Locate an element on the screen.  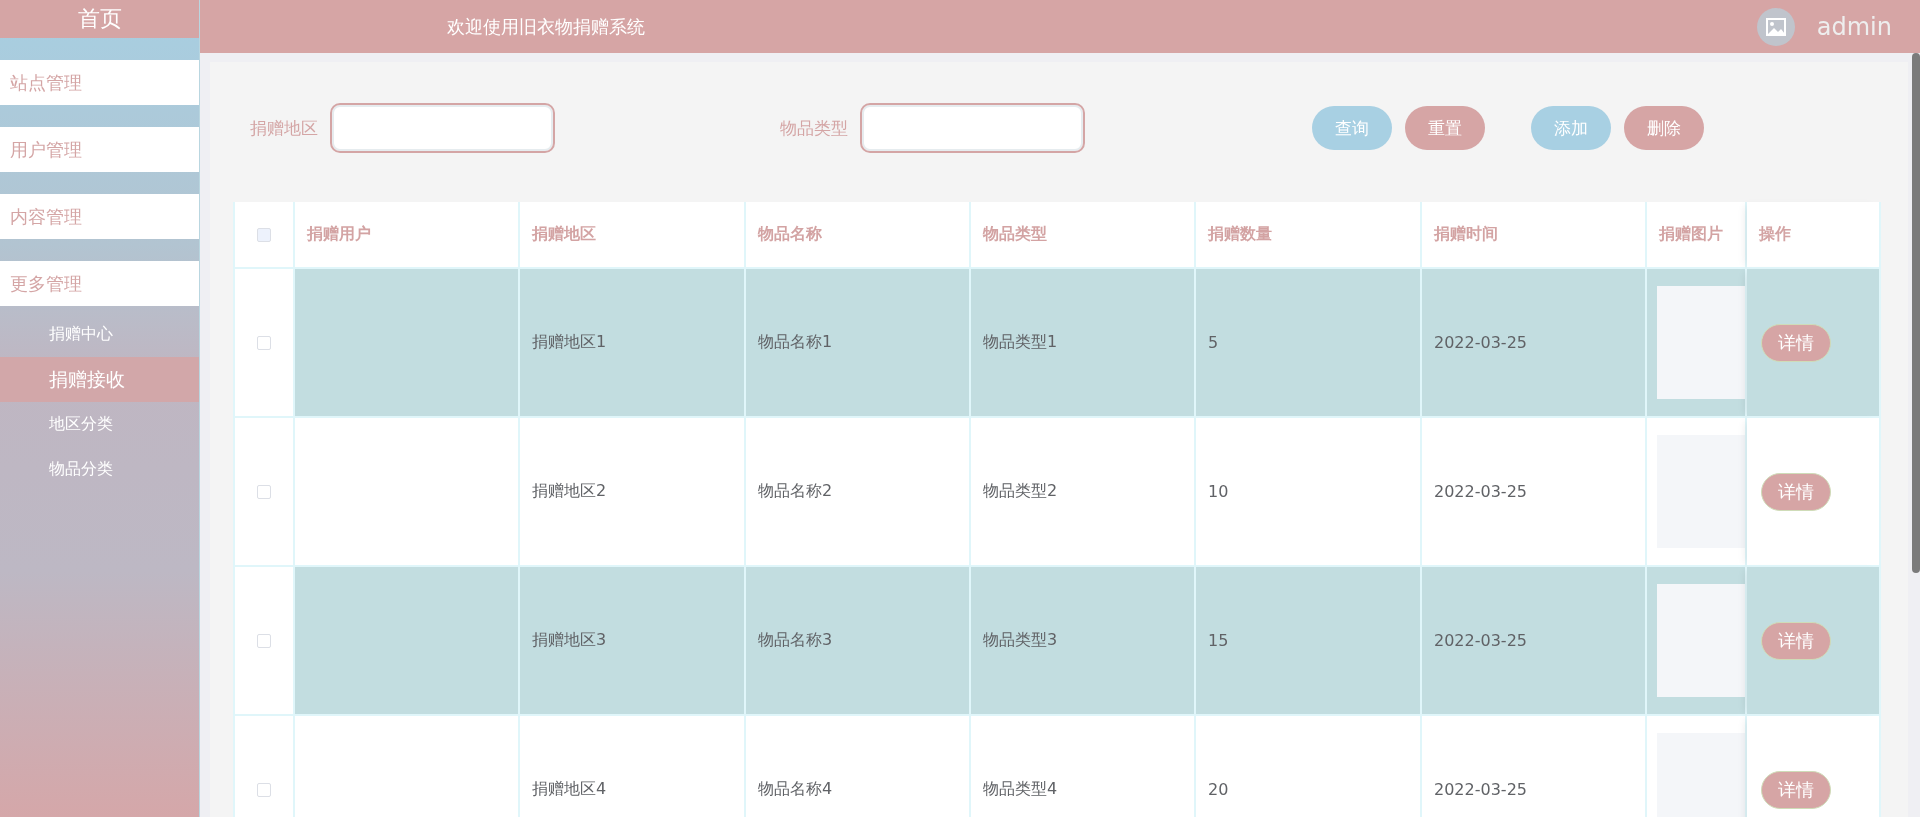
column-header: 捐赠地区 is located at coordinates (633, 235).